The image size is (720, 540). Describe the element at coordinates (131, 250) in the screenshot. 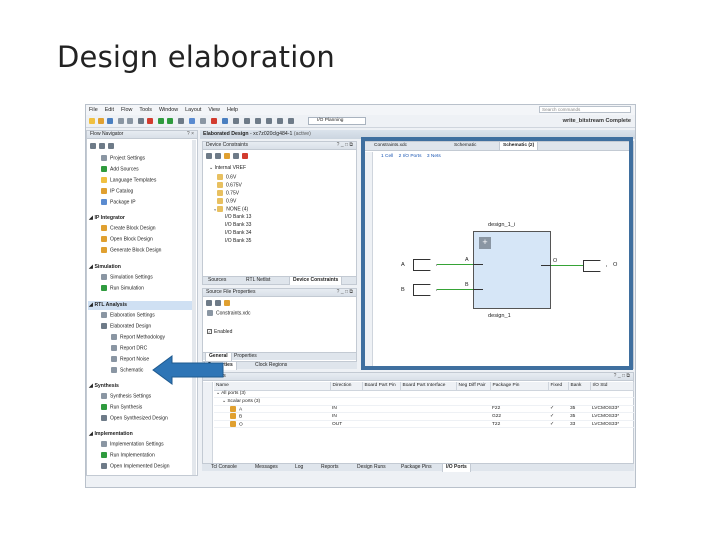

I see `flow-item-generate-block-design: Generate Block Design` at that location.